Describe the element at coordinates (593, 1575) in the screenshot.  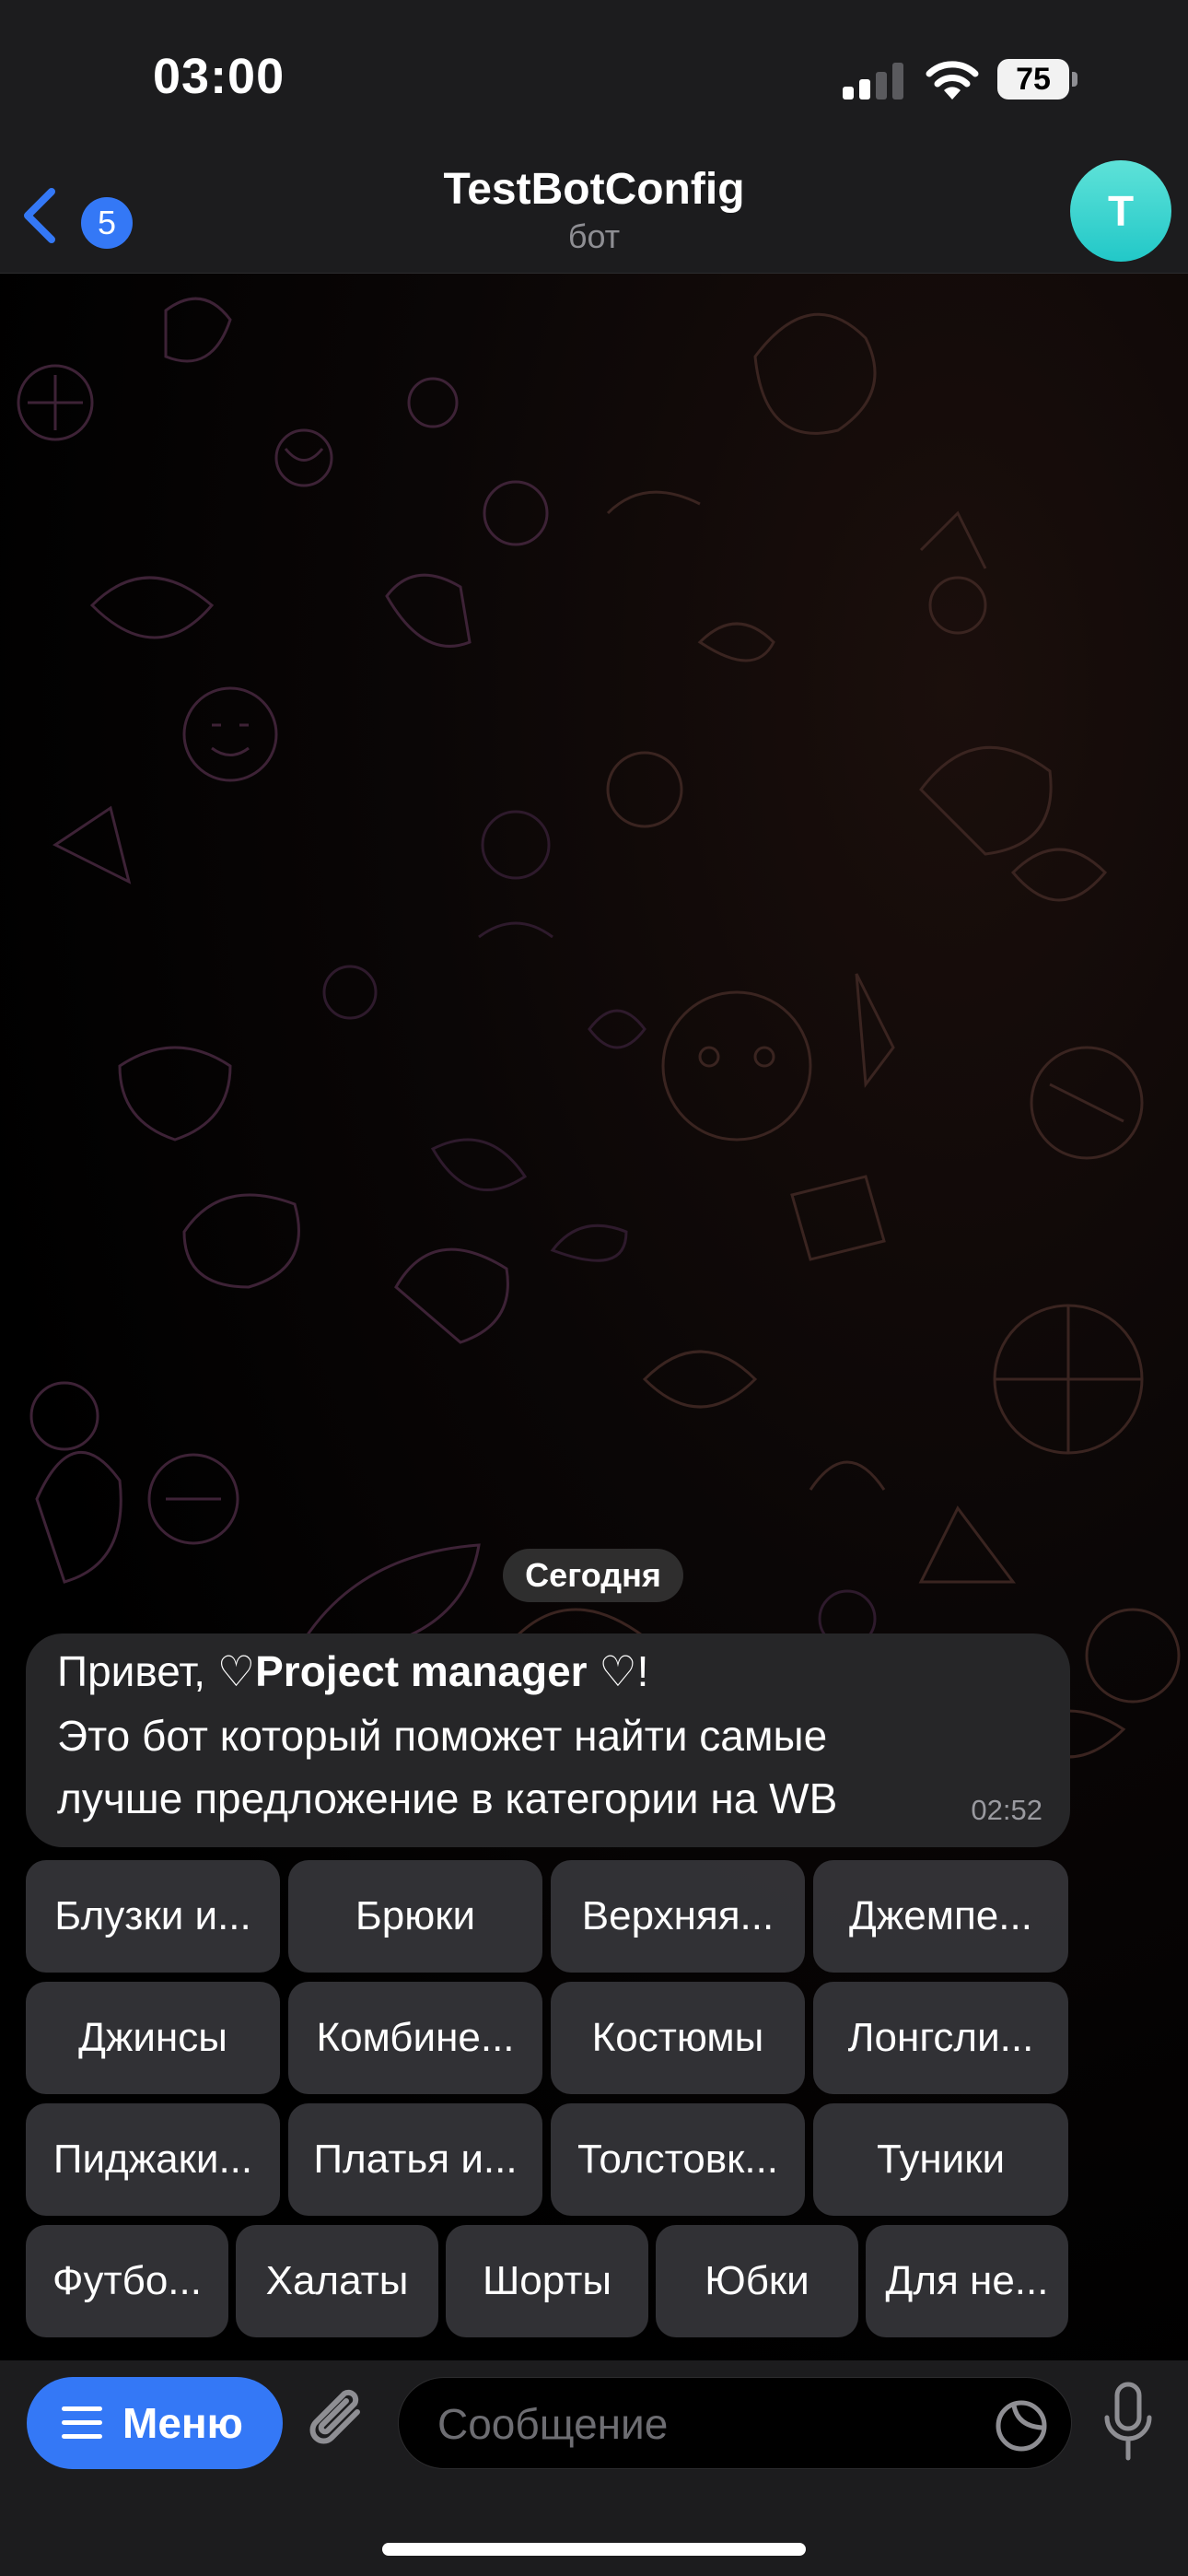
I see `date-separator: Сегодня` at that location.